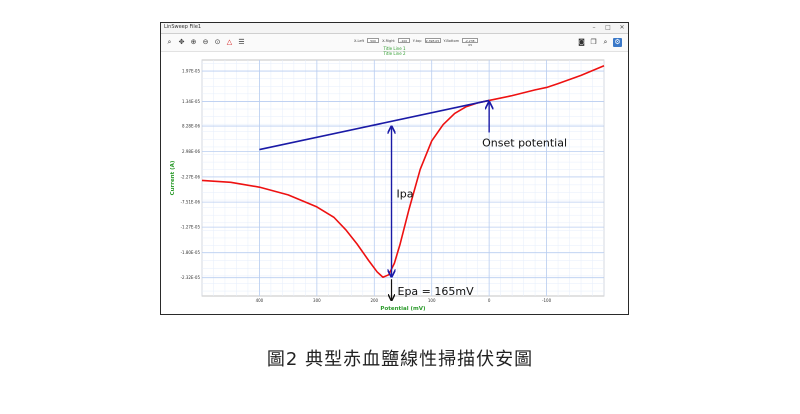  Describe the element at coordinates (547, 300) in the screenshot. I see `x-tick-label: -100` at that location.